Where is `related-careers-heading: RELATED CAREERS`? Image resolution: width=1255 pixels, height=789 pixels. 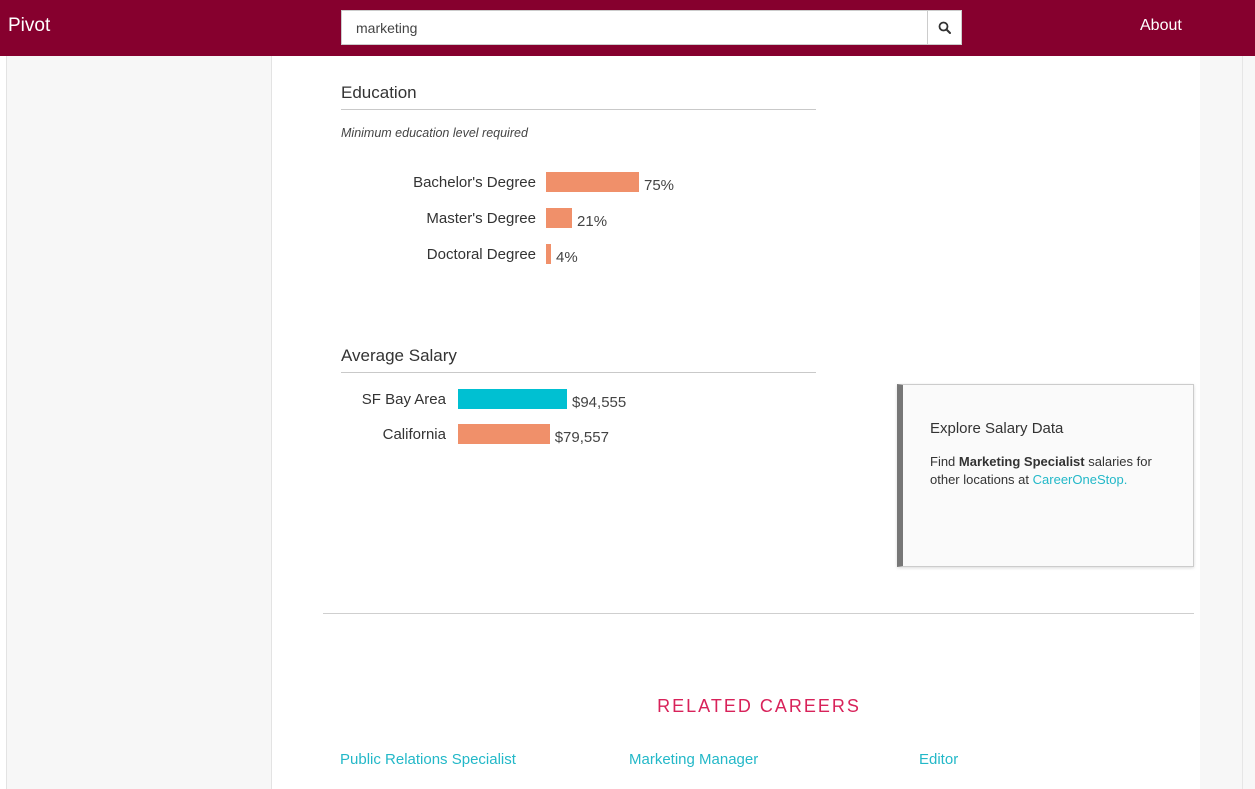
related-careers-heading: RELATED CAREERS is located at coordinates (759, 706).